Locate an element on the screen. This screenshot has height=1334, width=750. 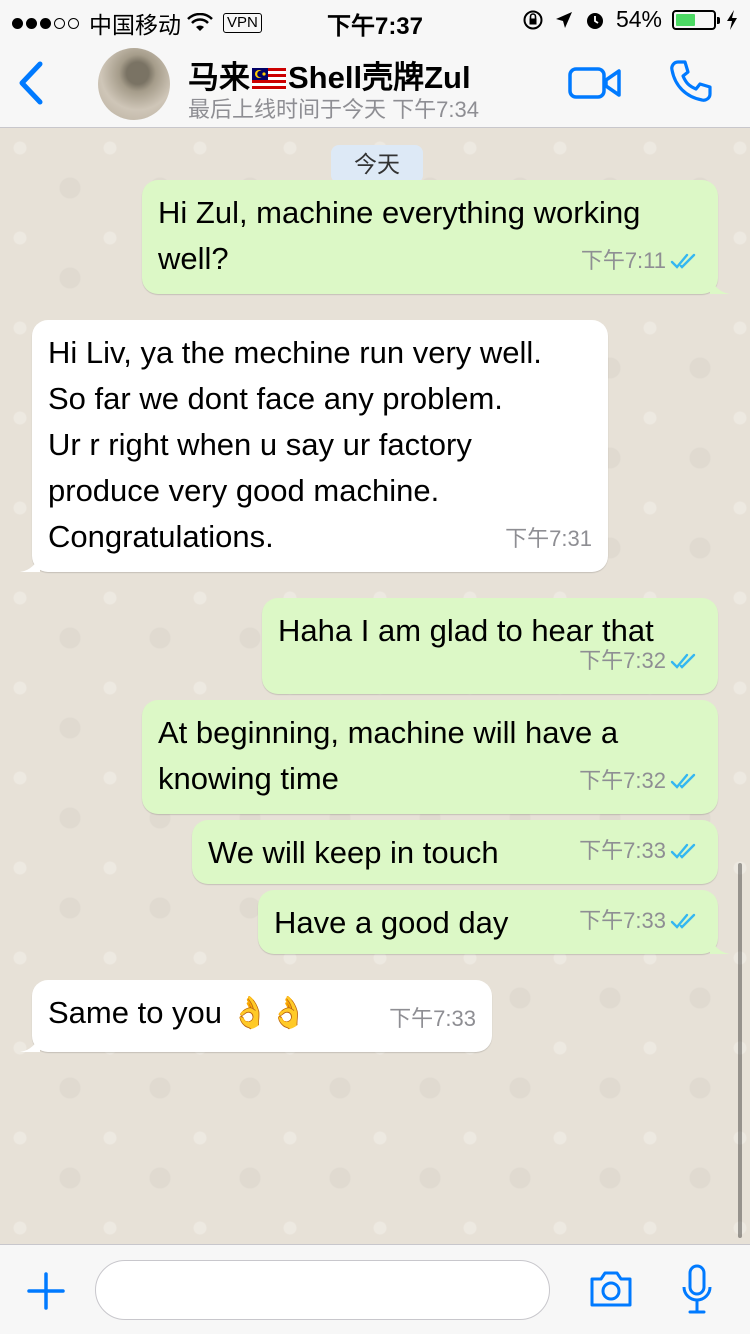
contact-avatar is located at coordinates (134, 84).